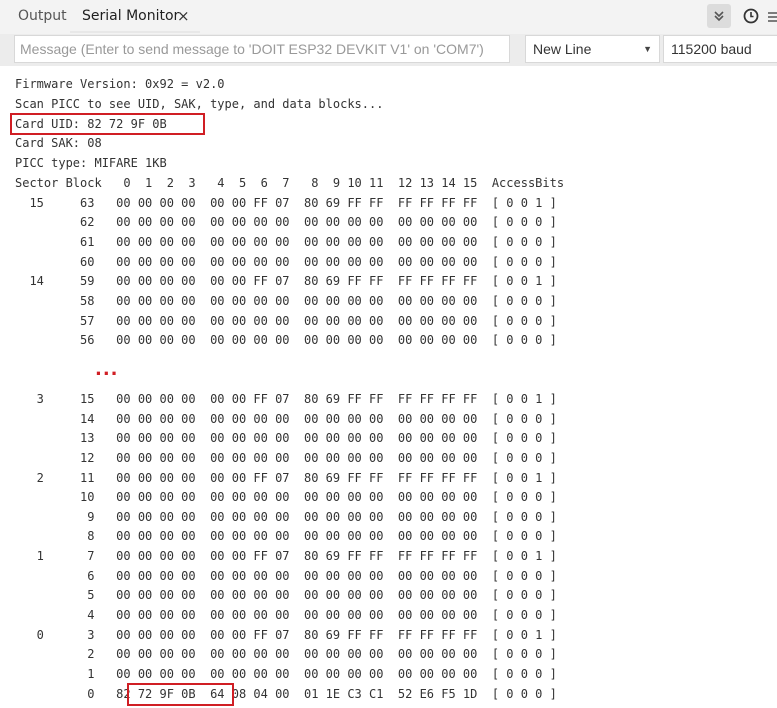 This screenshot has width=777, height=708. Describe the element at coordinates (120, 84) in the screenshot. I see `output-line-firmware: Firmware Version: 0x92 = v2.0` at that location.